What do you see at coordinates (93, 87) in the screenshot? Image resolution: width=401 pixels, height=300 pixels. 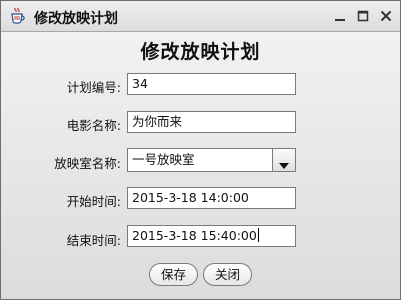 I see `plan-id-label: 计划编号:` at bounding box center [93, 87].